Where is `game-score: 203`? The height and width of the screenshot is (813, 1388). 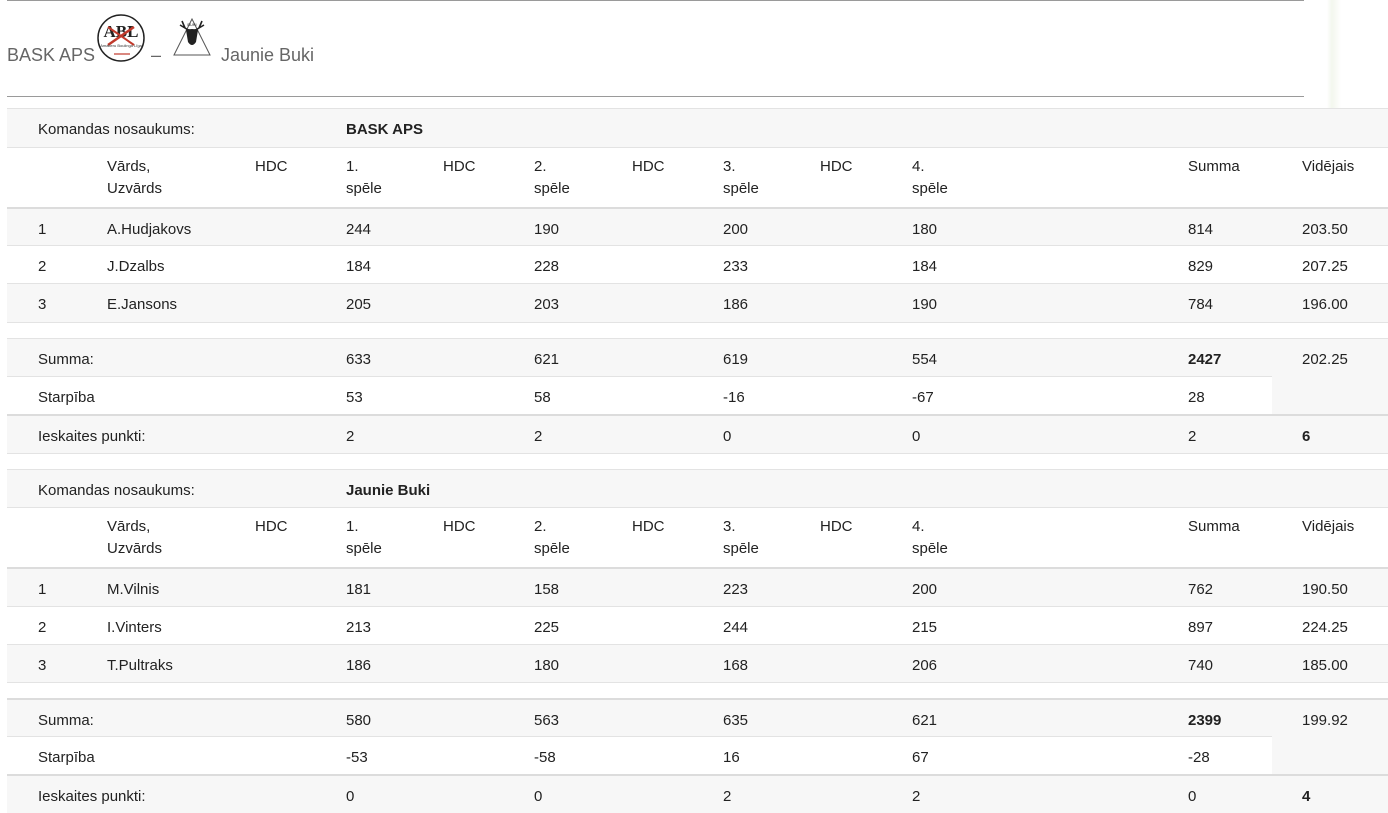 game-score: 203 is located at coordinates (547, 304).